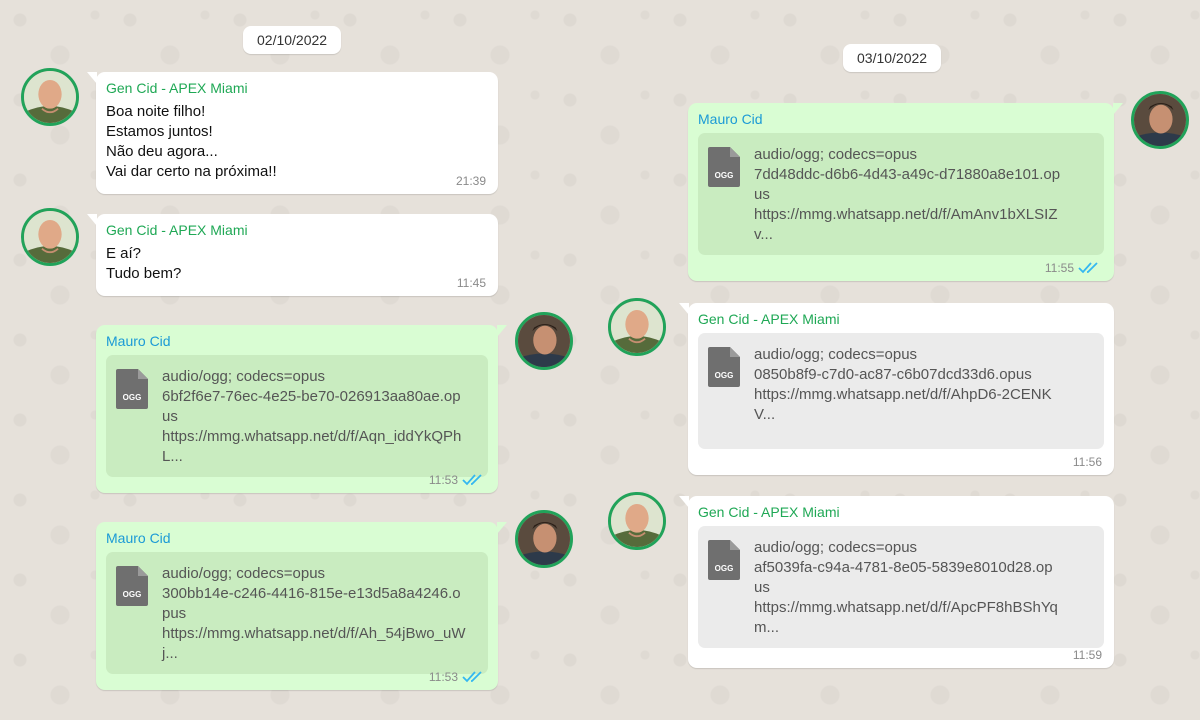 Image resolution: width=1200 pixels, height=720 pixels. What do you see at coordinates (1087, 462) in the screenshot?
I see `message-time: 11:56` at bounding box center [1087, 462].